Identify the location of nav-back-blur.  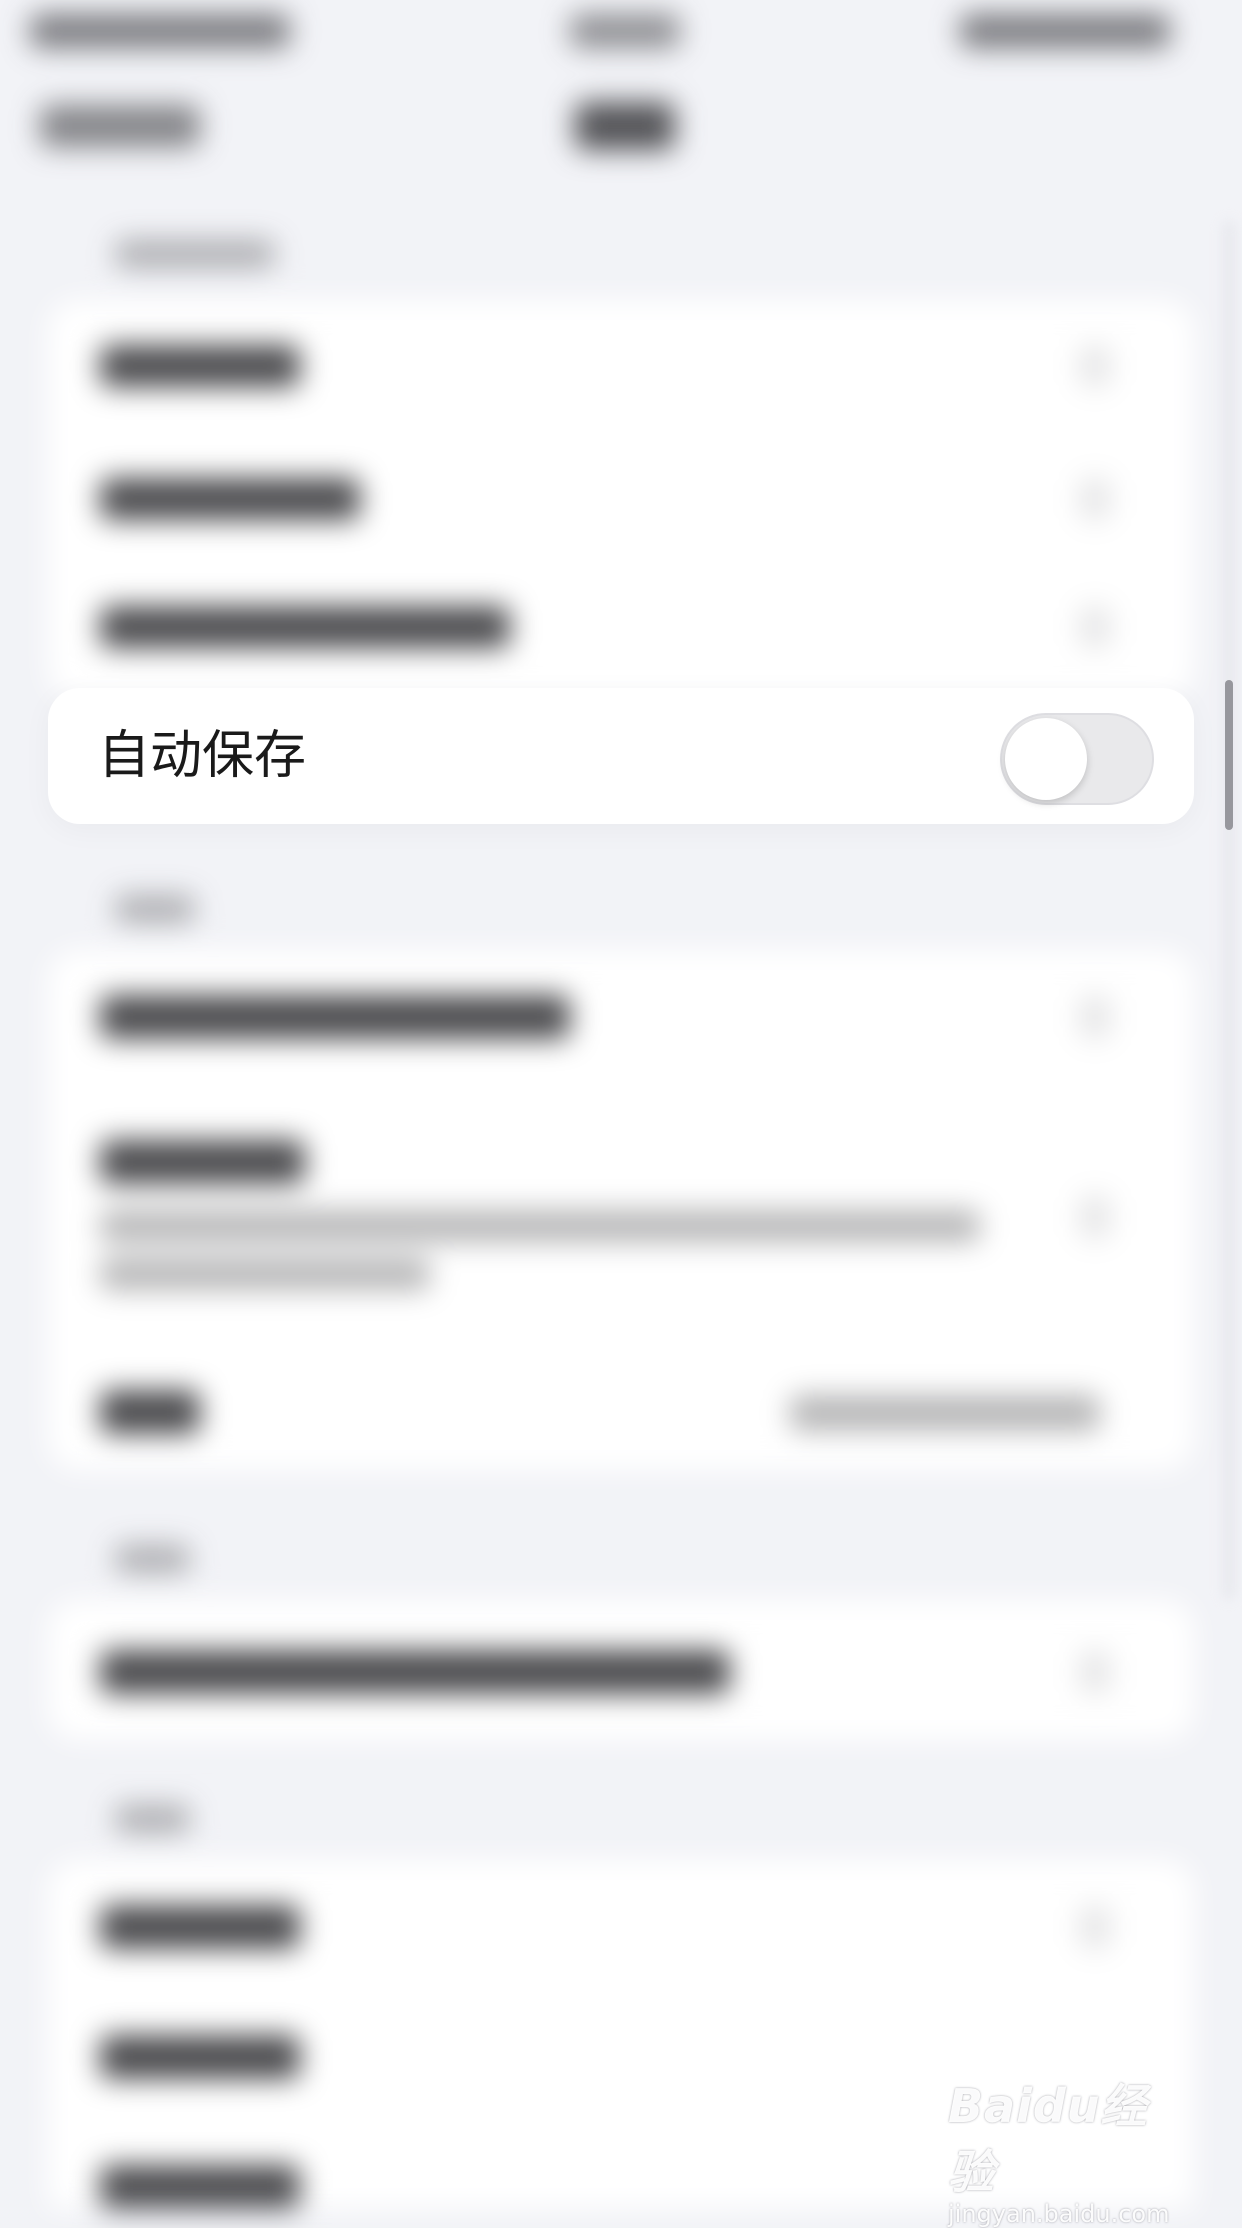
(120, 126).